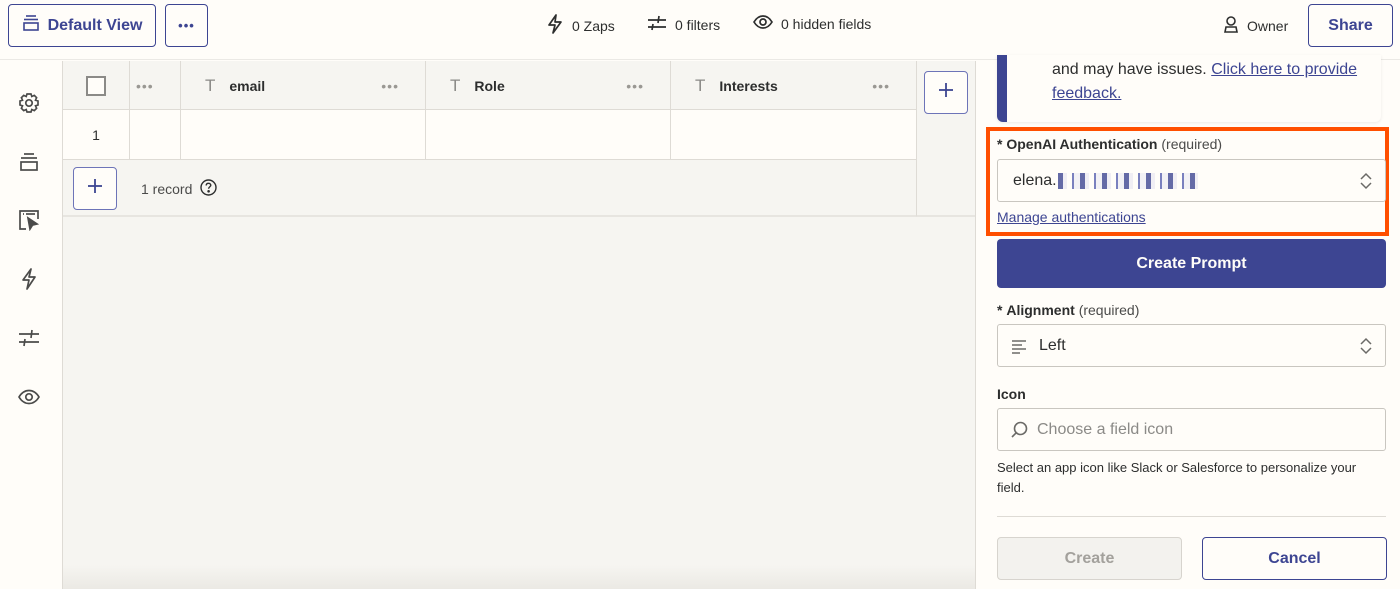 The height and width of the screenshot is (589, 1400). I want to click on notice-text: and may have issues., so click(1129, 69).